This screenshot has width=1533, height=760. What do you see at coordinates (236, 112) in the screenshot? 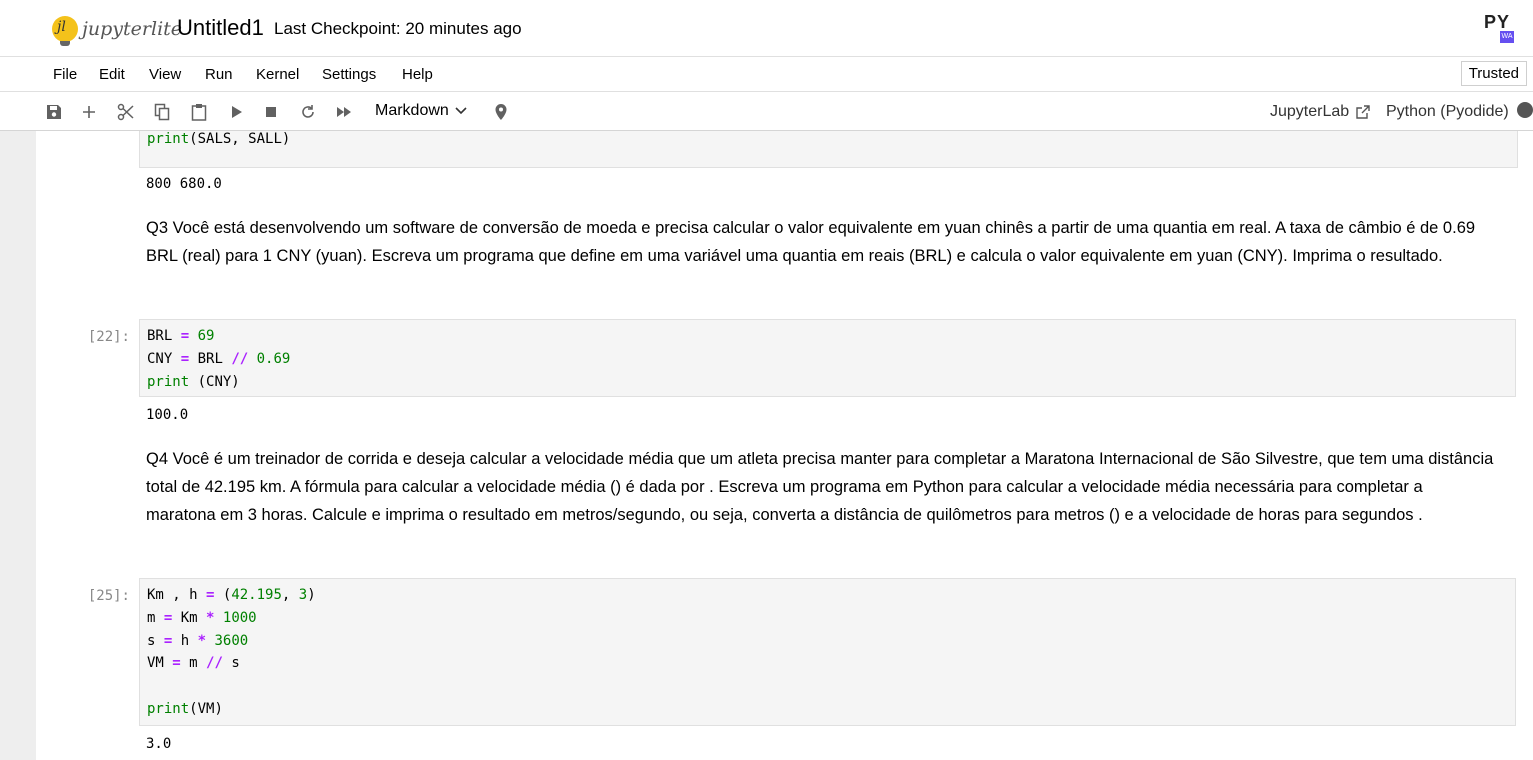
I see `run-icon` at bounding box center [236, 112].